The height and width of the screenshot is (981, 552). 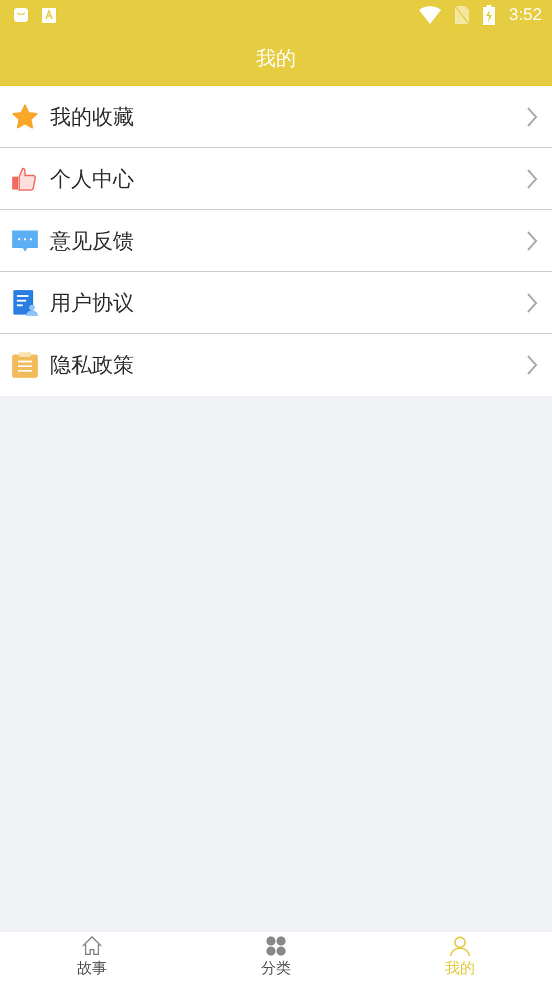 I want to click on battery-charging-icon, so click(x=488, y=15).